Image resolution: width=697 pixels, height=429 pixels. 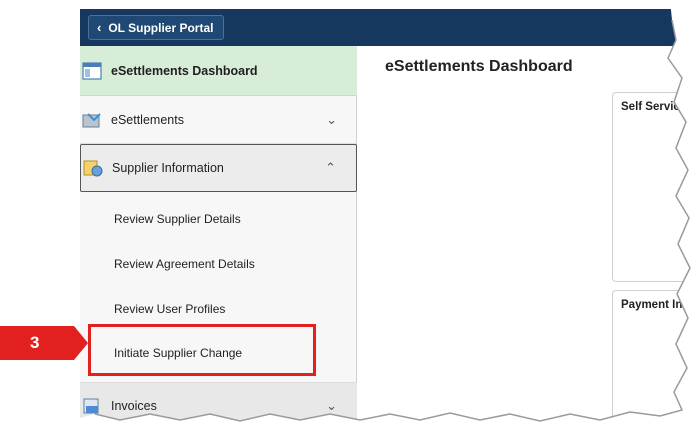 I want to click on back-button-label: OL Supplier Portal, so click(x=161, y=27).